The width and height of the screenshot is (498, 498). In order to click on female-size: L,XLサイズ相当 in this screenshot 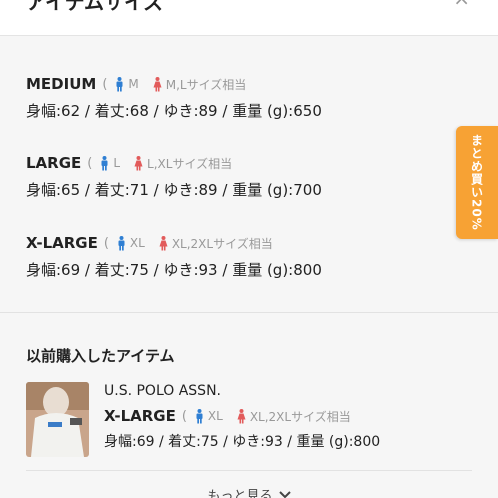, I will do `click(183, 163)`.